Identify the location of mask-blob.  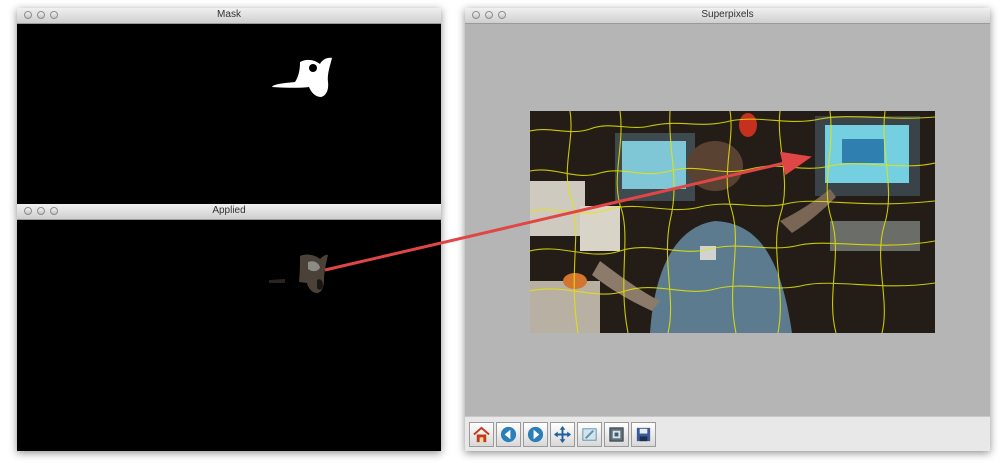
(302, 77).